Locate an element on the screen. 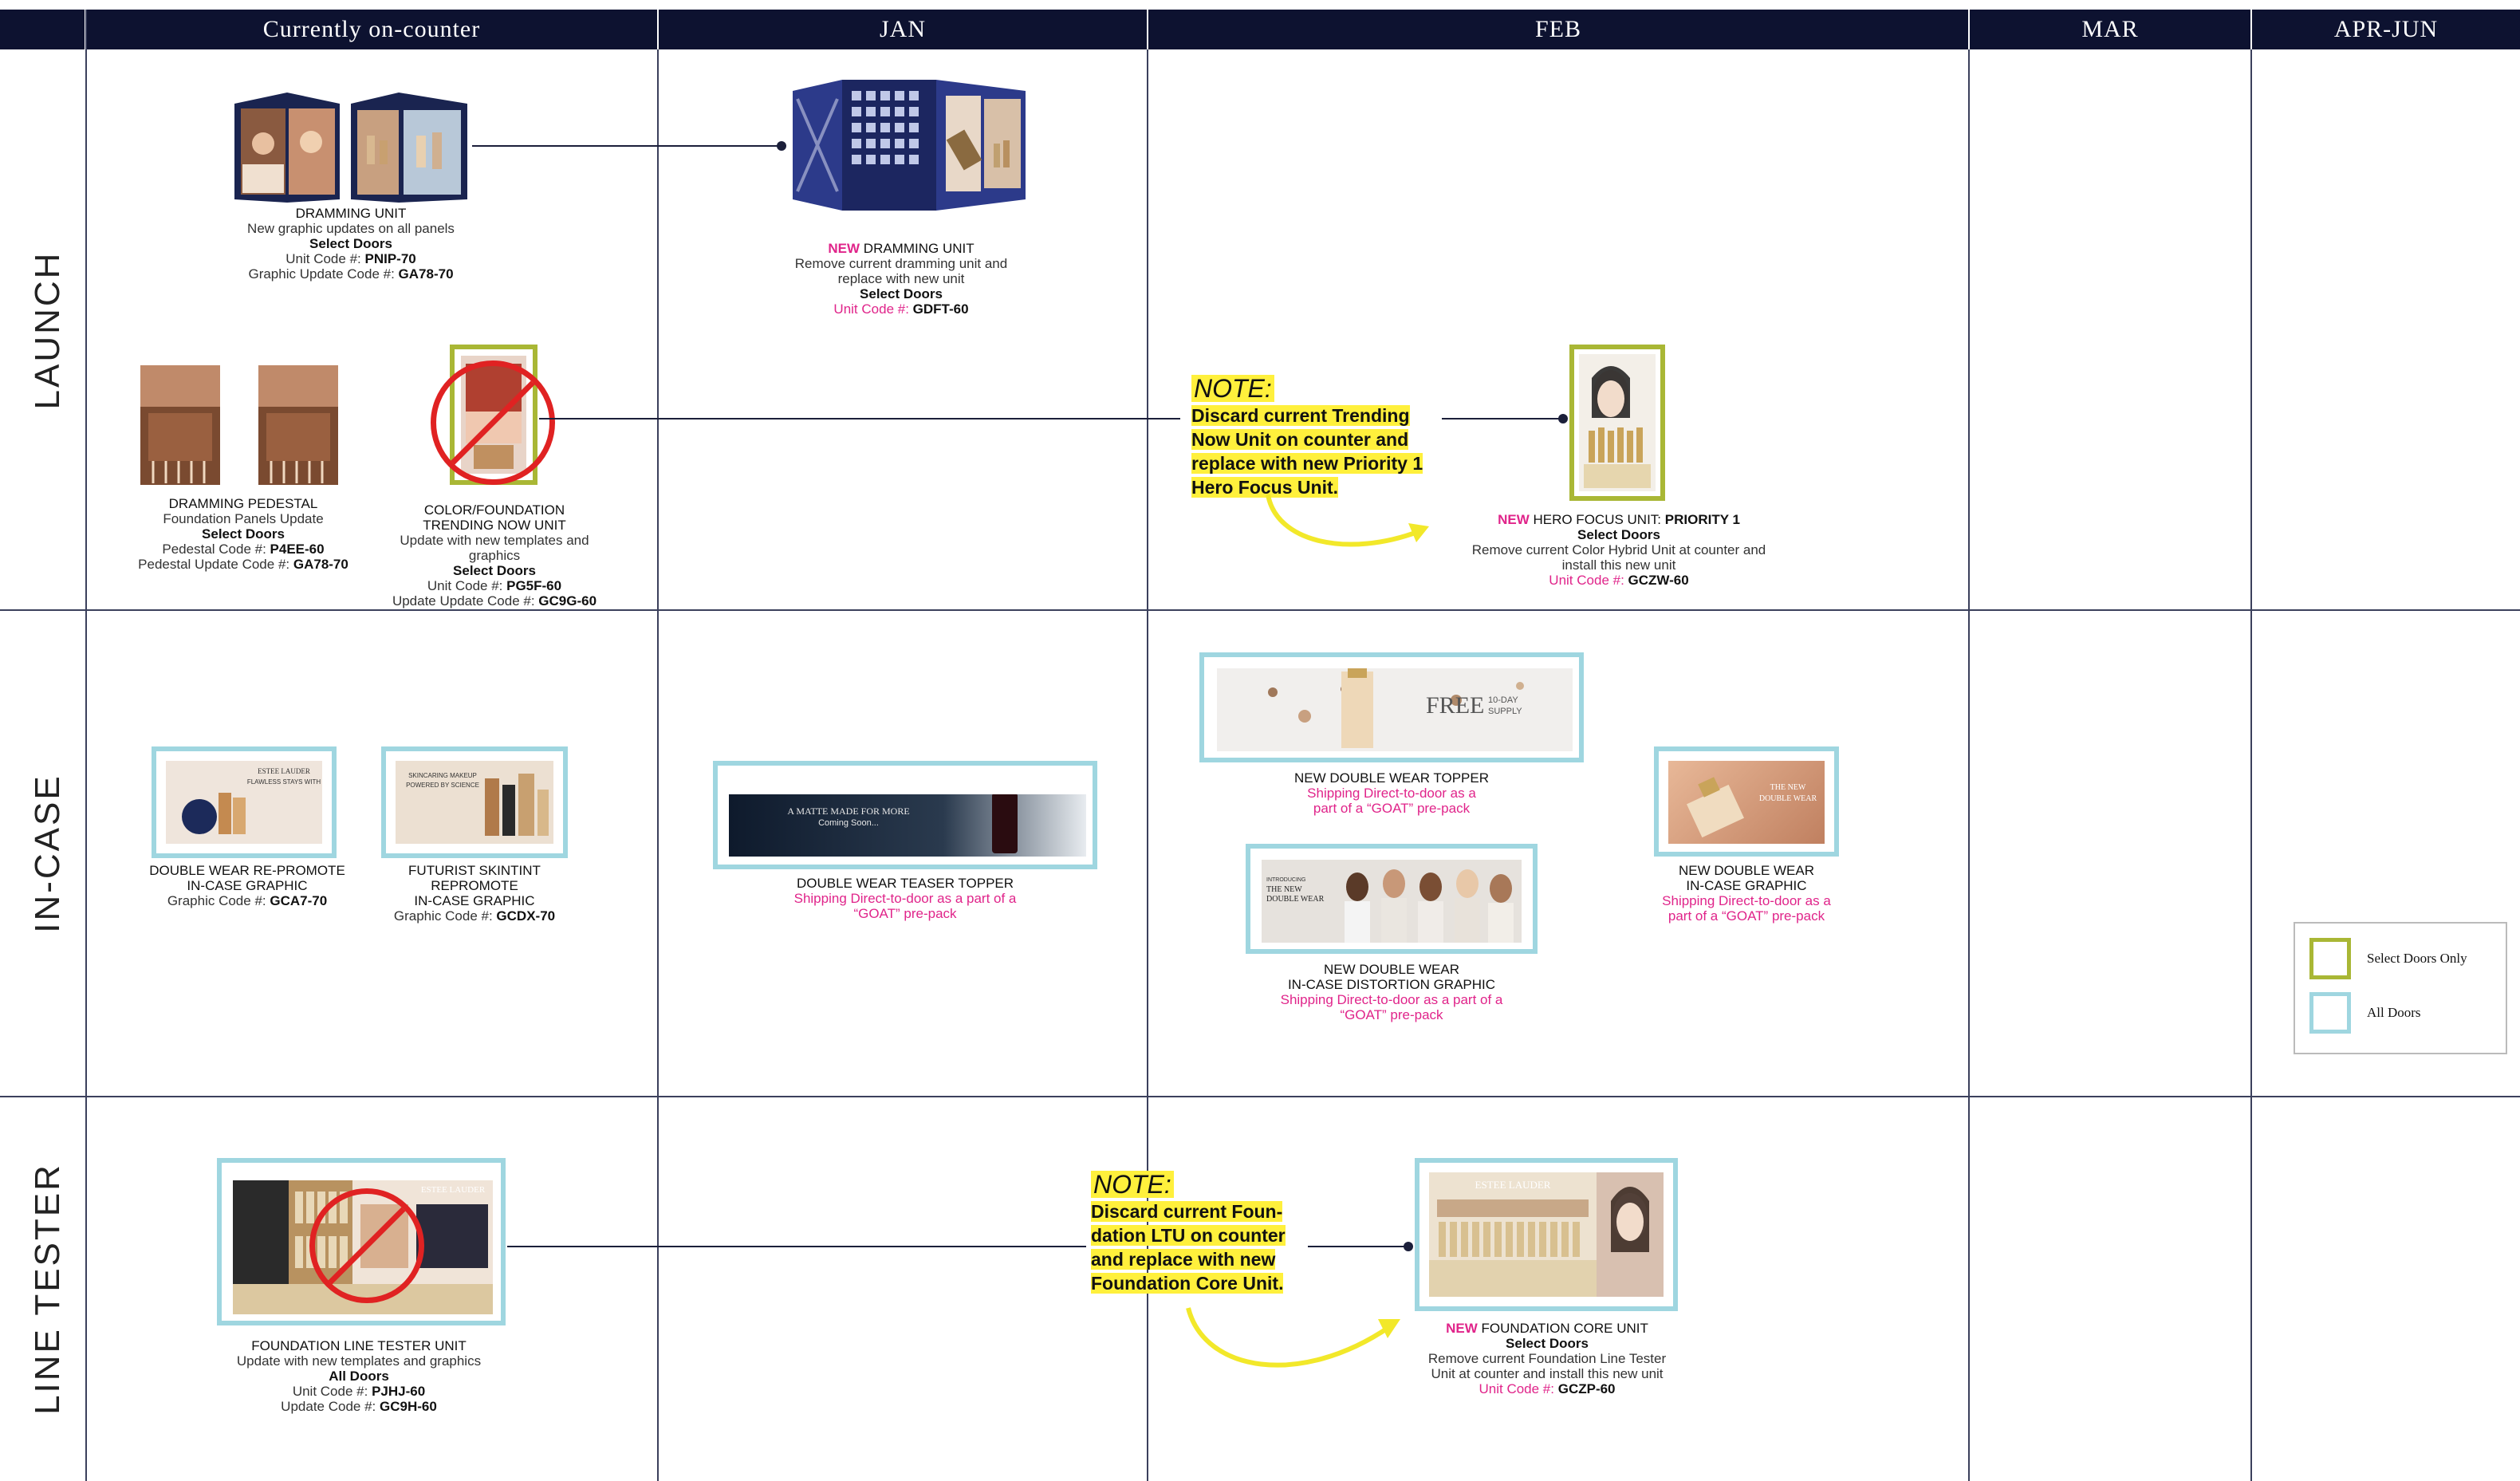  hero-focus-priority: PRIORITY 1 is located at coordinates (1702, 520).